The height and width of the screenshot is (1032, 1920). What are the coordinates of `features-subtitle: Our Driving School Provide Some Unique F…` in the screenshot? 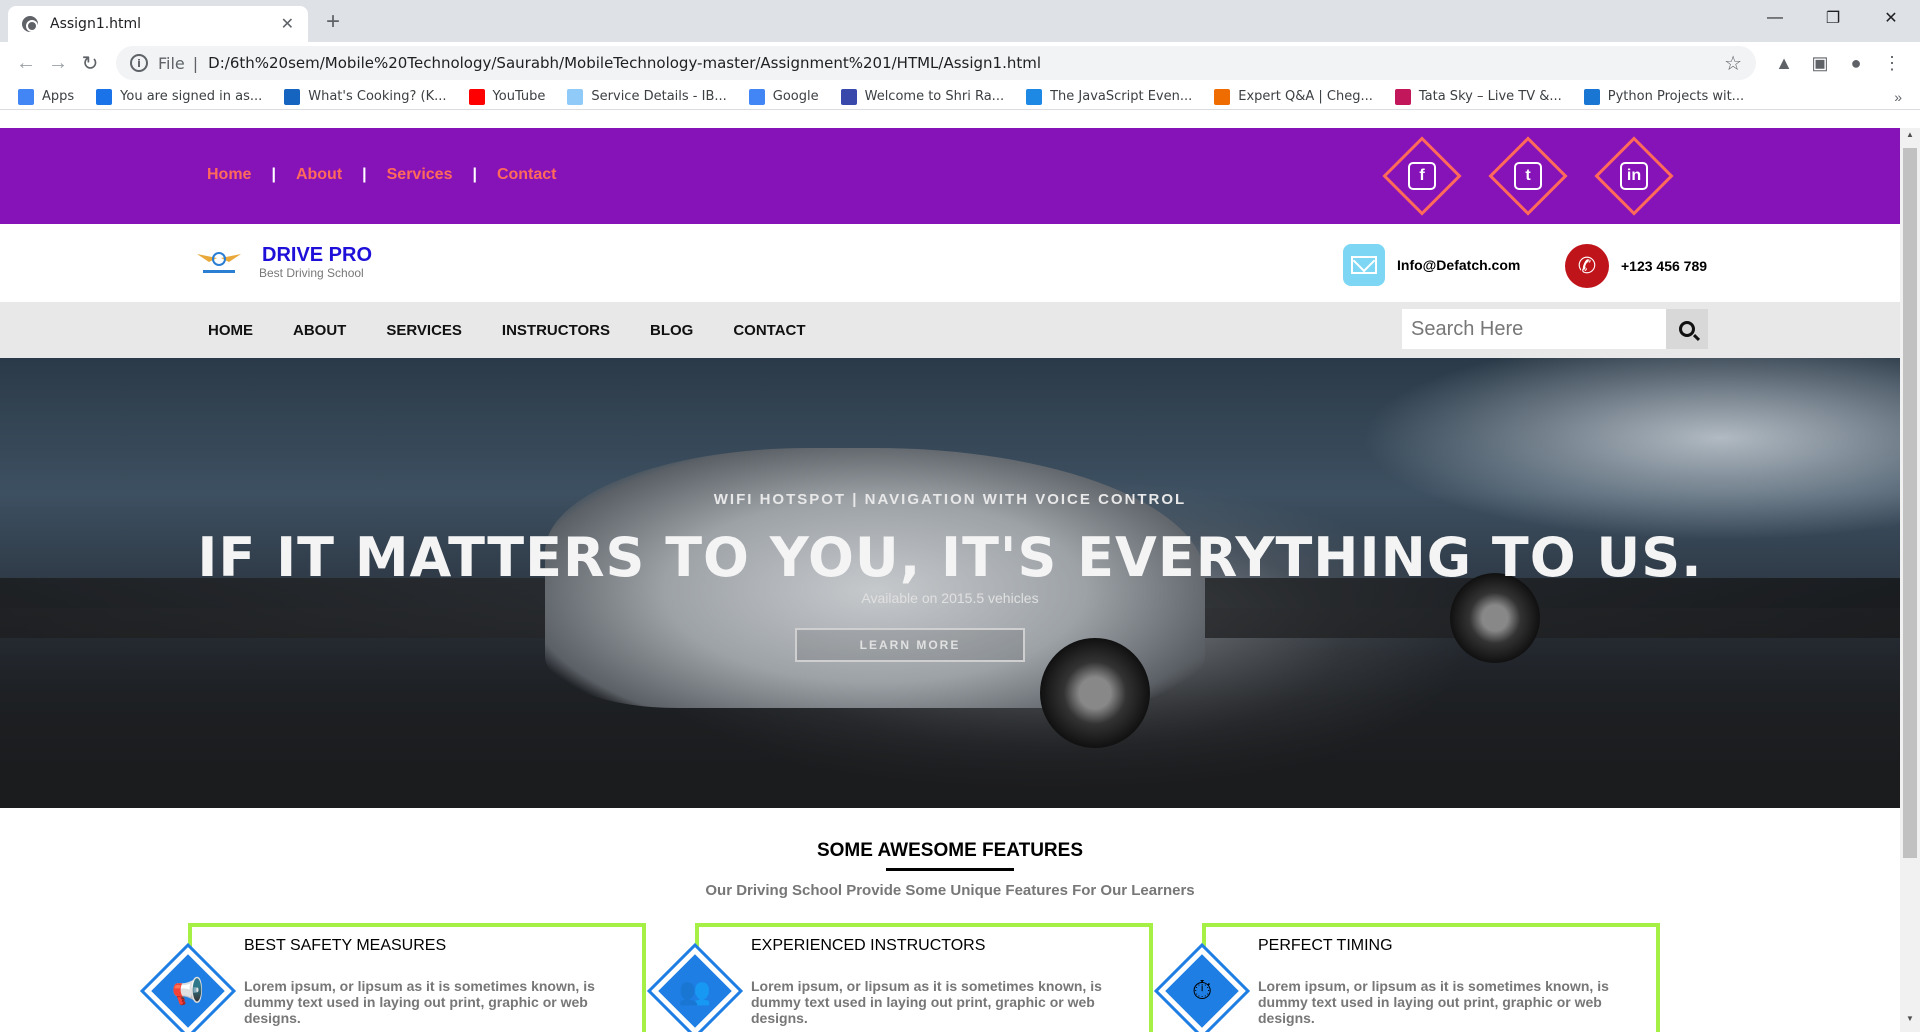 It's located at (950, 890).